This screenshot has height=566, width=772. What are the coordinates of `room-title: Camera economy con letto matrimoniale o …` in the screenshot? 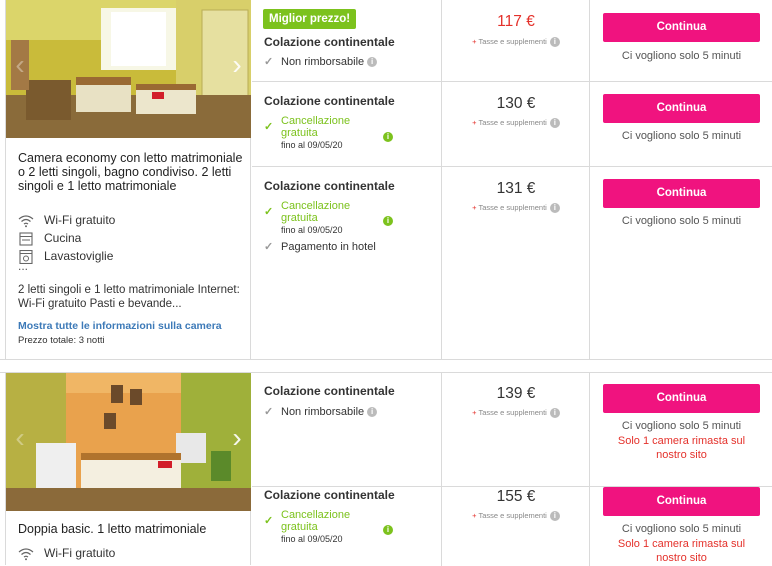 It's located at (130, 172).